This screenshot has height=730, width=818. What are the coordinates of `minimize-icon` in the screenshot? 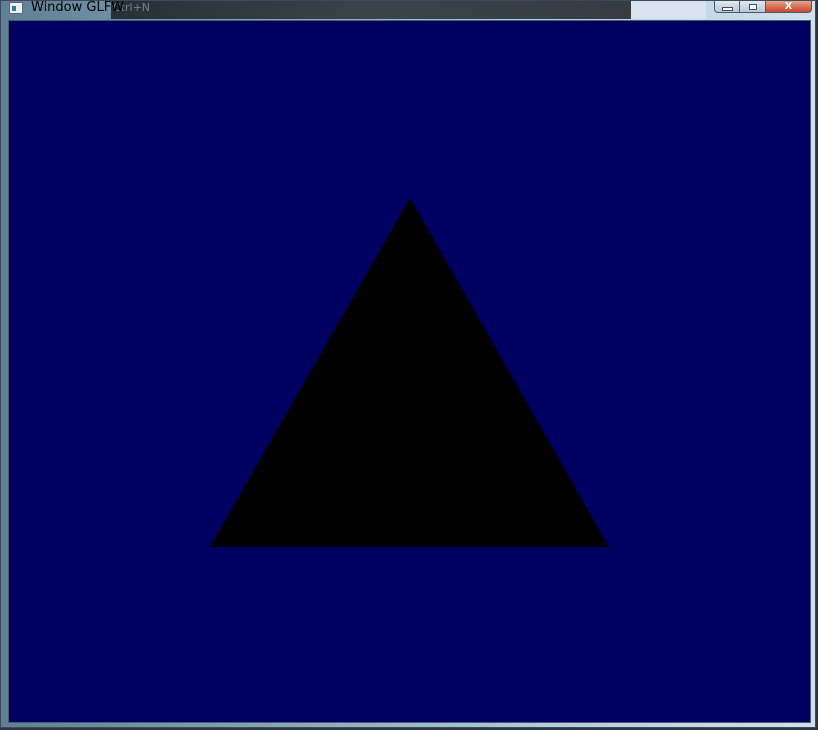 It's located at (727, 9).